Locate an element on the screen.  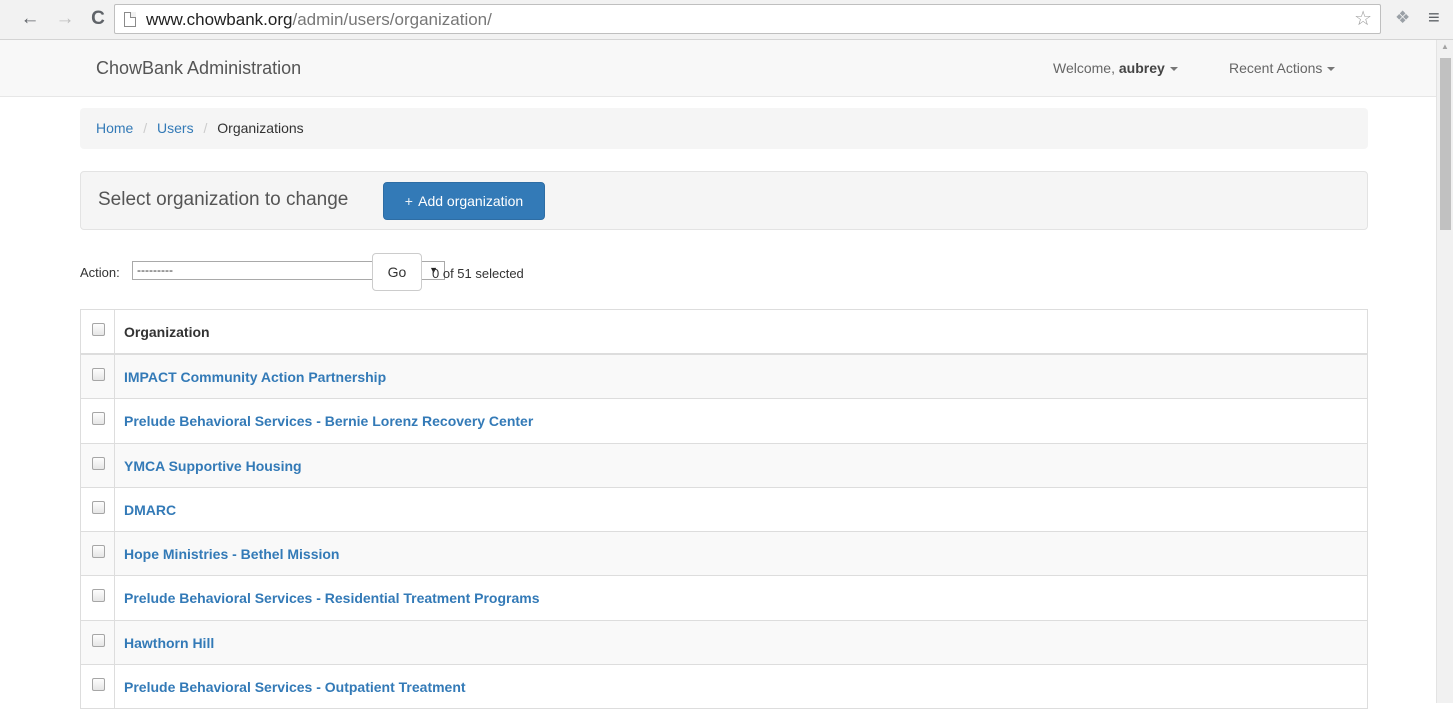
table-row: Hope Ministries - Bethel Mission is located at coordinates (724, 554).